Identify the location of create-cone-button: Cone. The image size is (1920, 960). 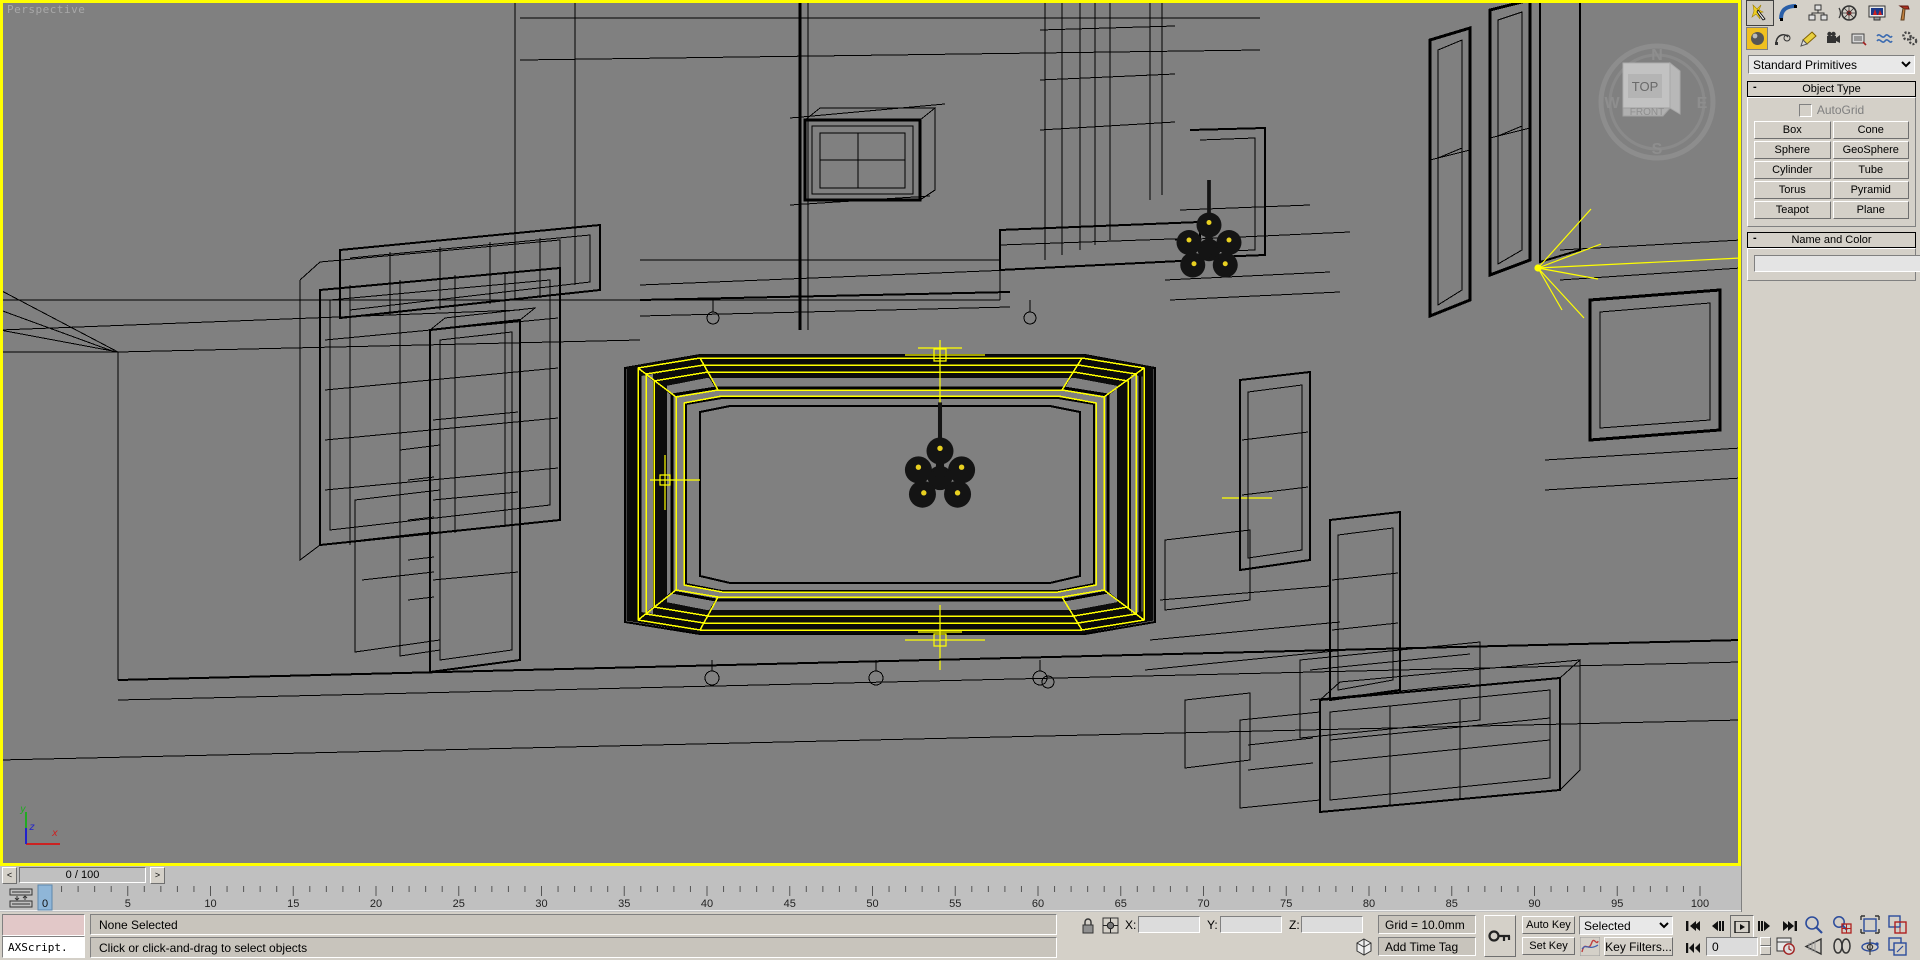
(1870, 130).